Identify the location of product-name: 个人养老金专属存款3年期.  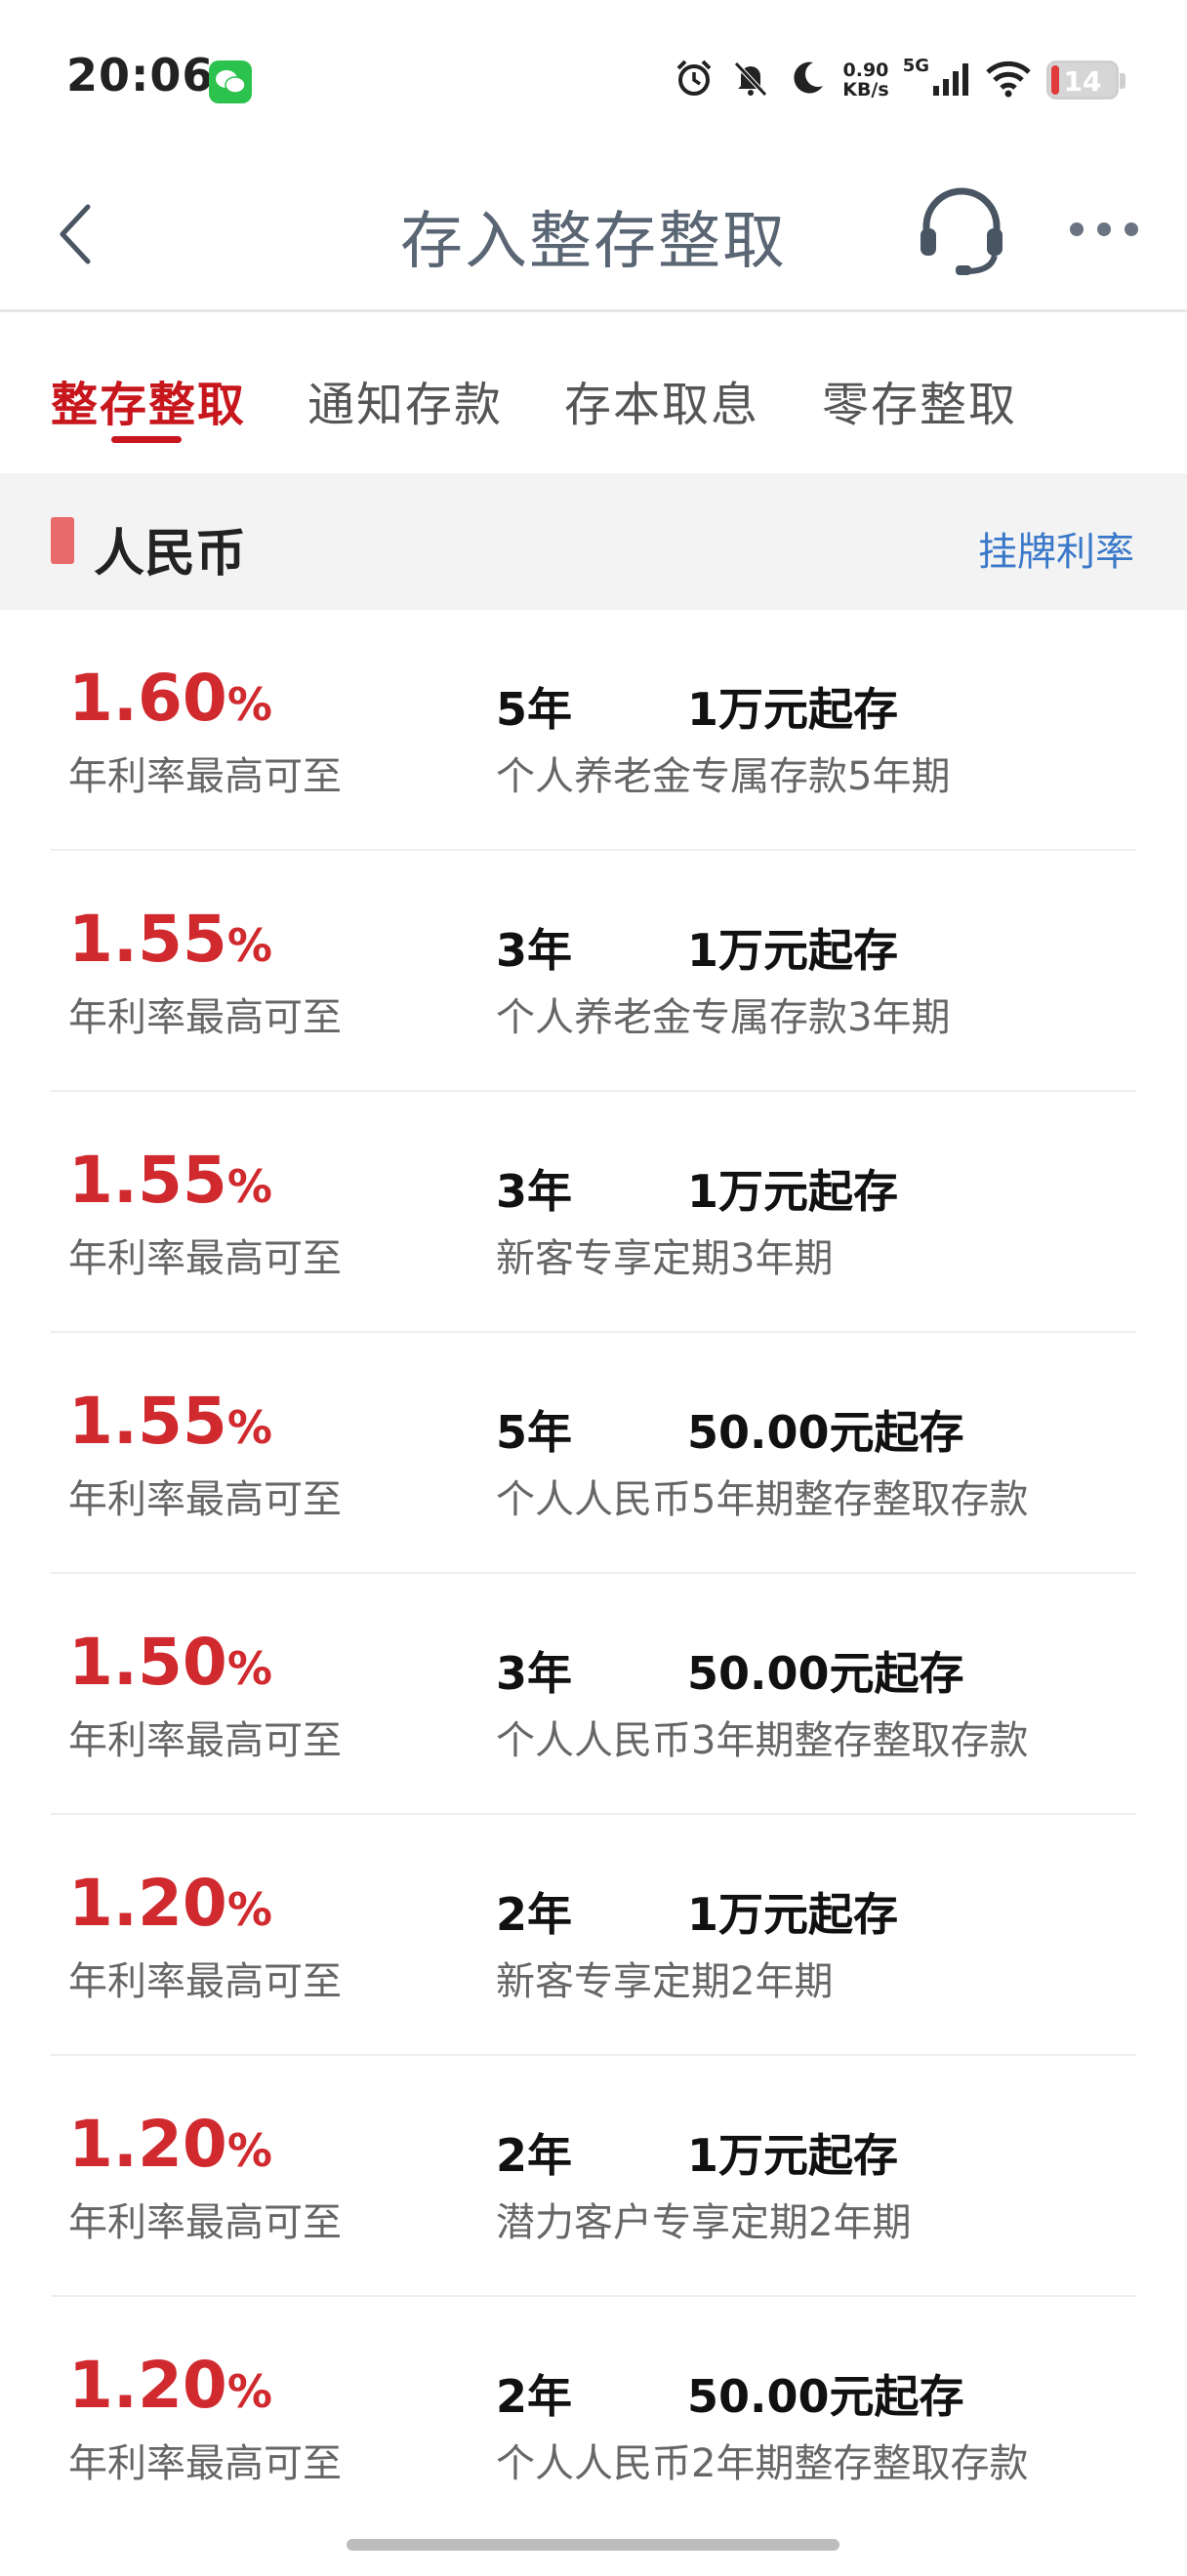
(723, 1017).